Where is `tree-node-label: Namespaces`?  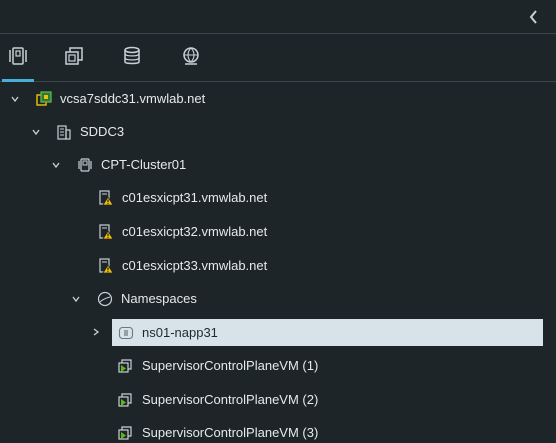 tree-node-label: Namespaces is located at coordinates (159, 298).